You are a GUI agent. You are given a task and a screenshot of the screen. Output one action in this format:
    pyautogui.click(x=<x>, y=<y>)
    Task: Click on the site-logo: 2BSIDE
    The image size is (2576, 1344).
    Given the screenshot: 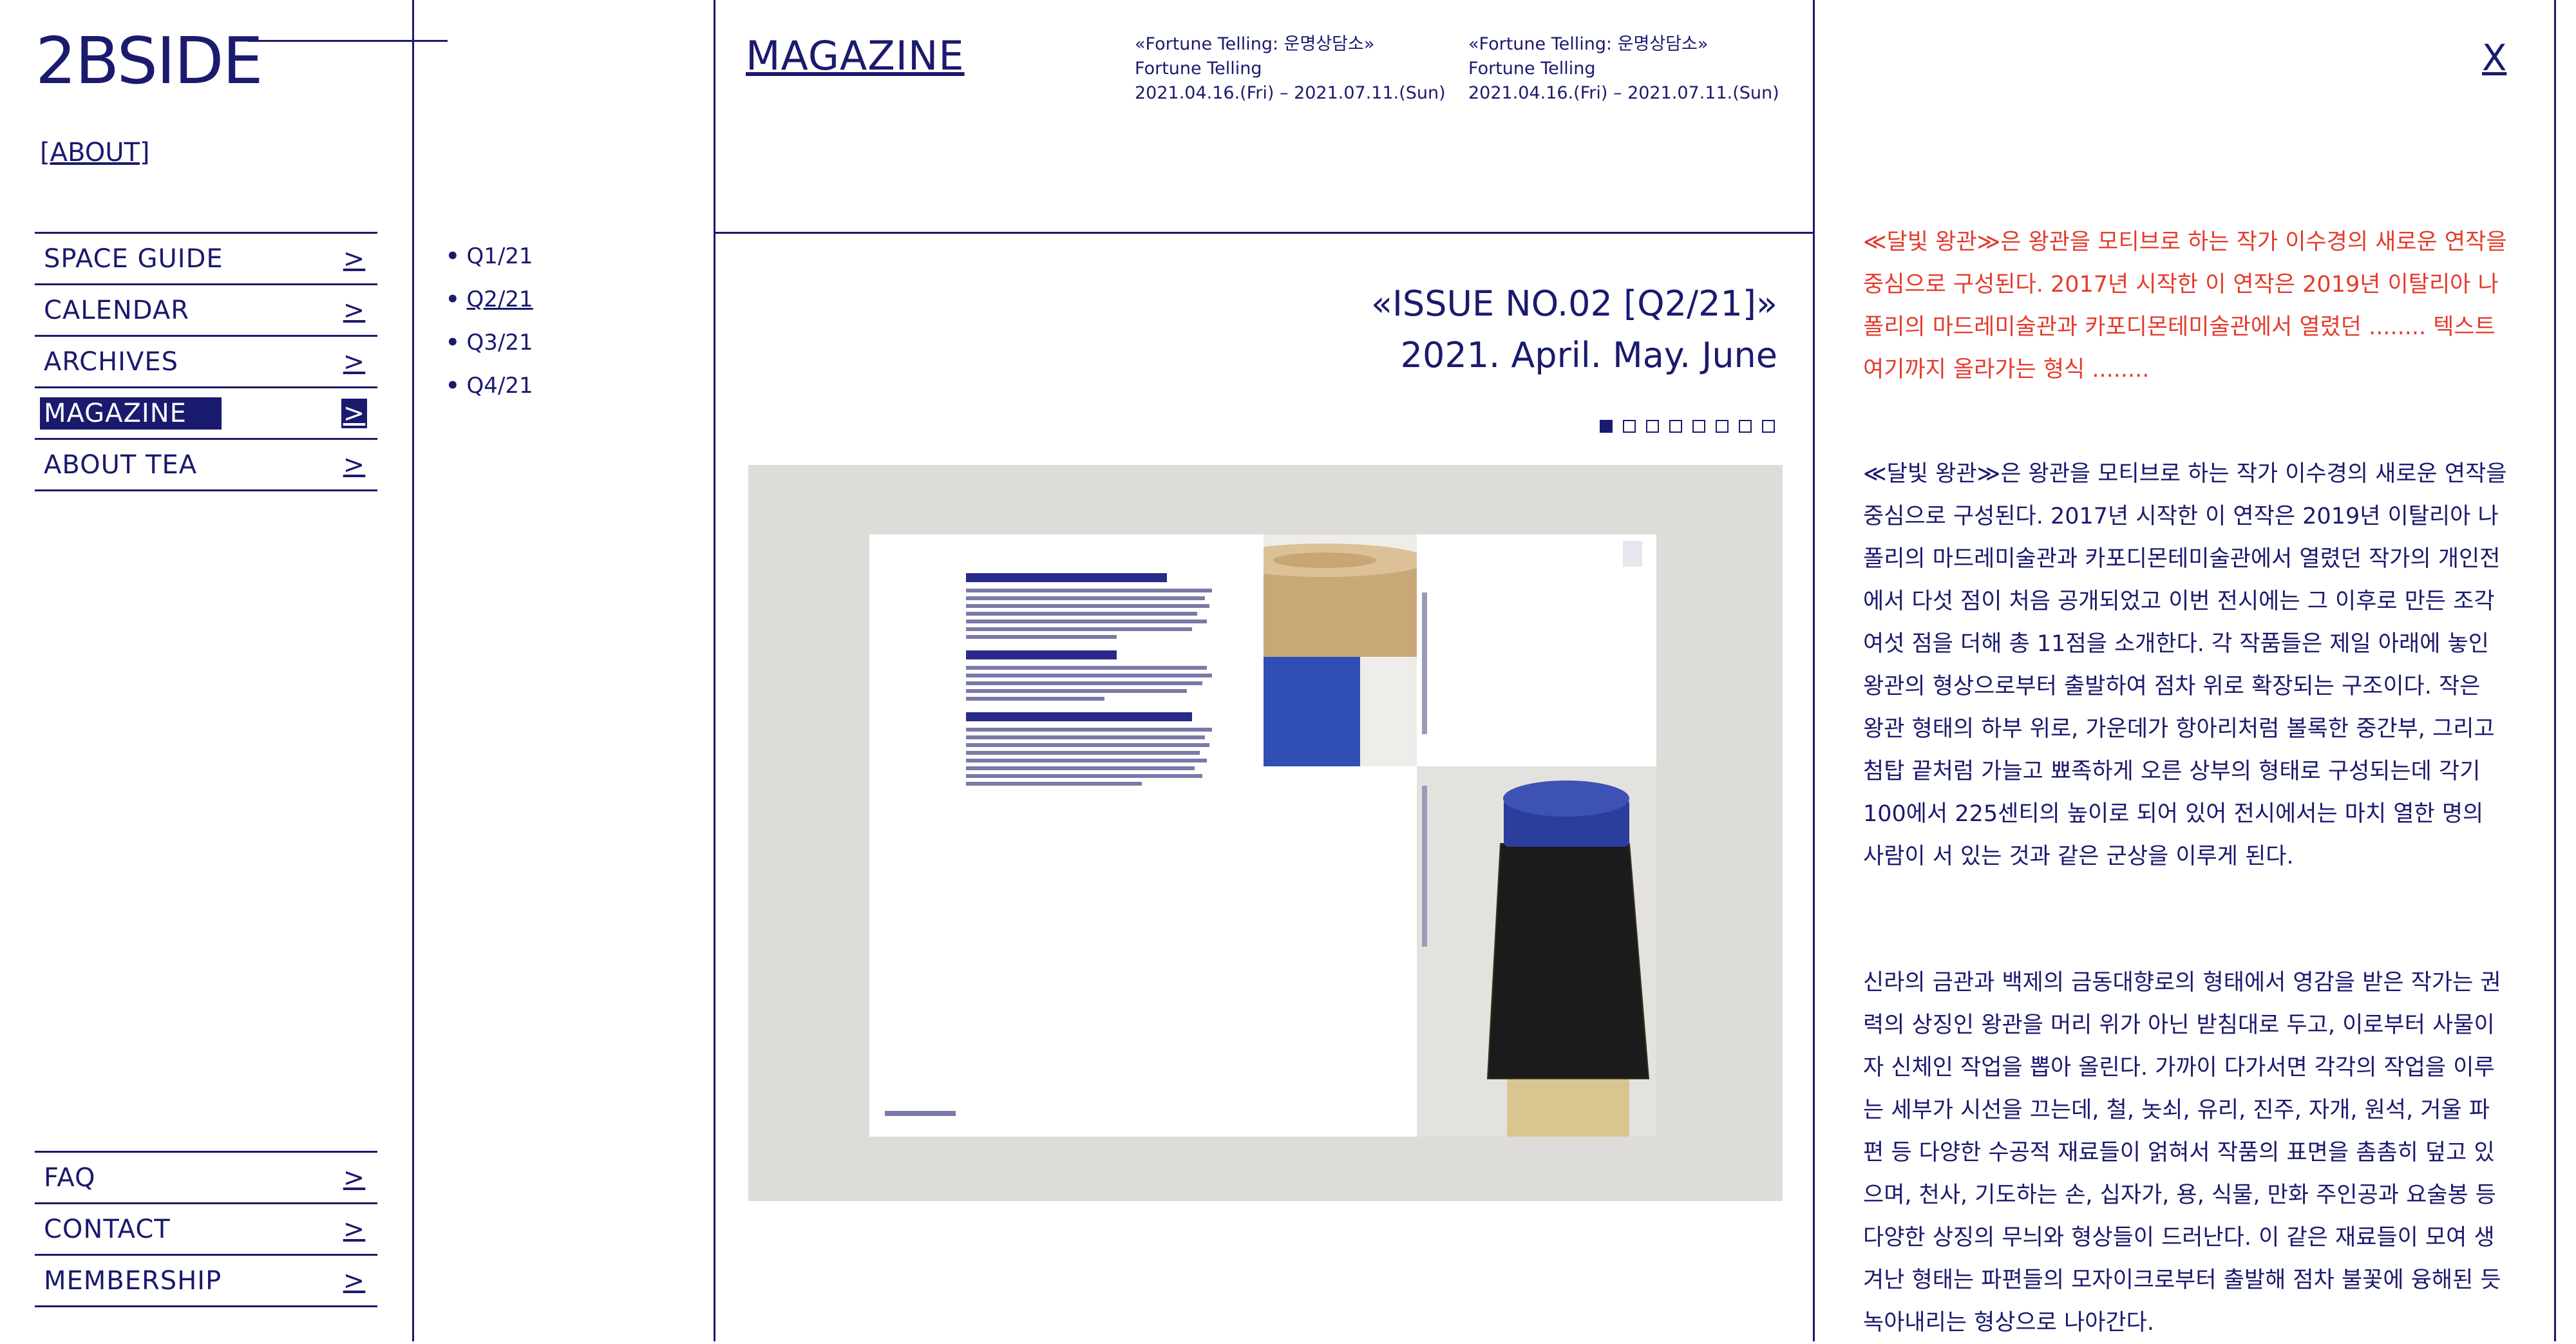 What is the action you would take?
    pyautogui.click(x=149, y=61)
    